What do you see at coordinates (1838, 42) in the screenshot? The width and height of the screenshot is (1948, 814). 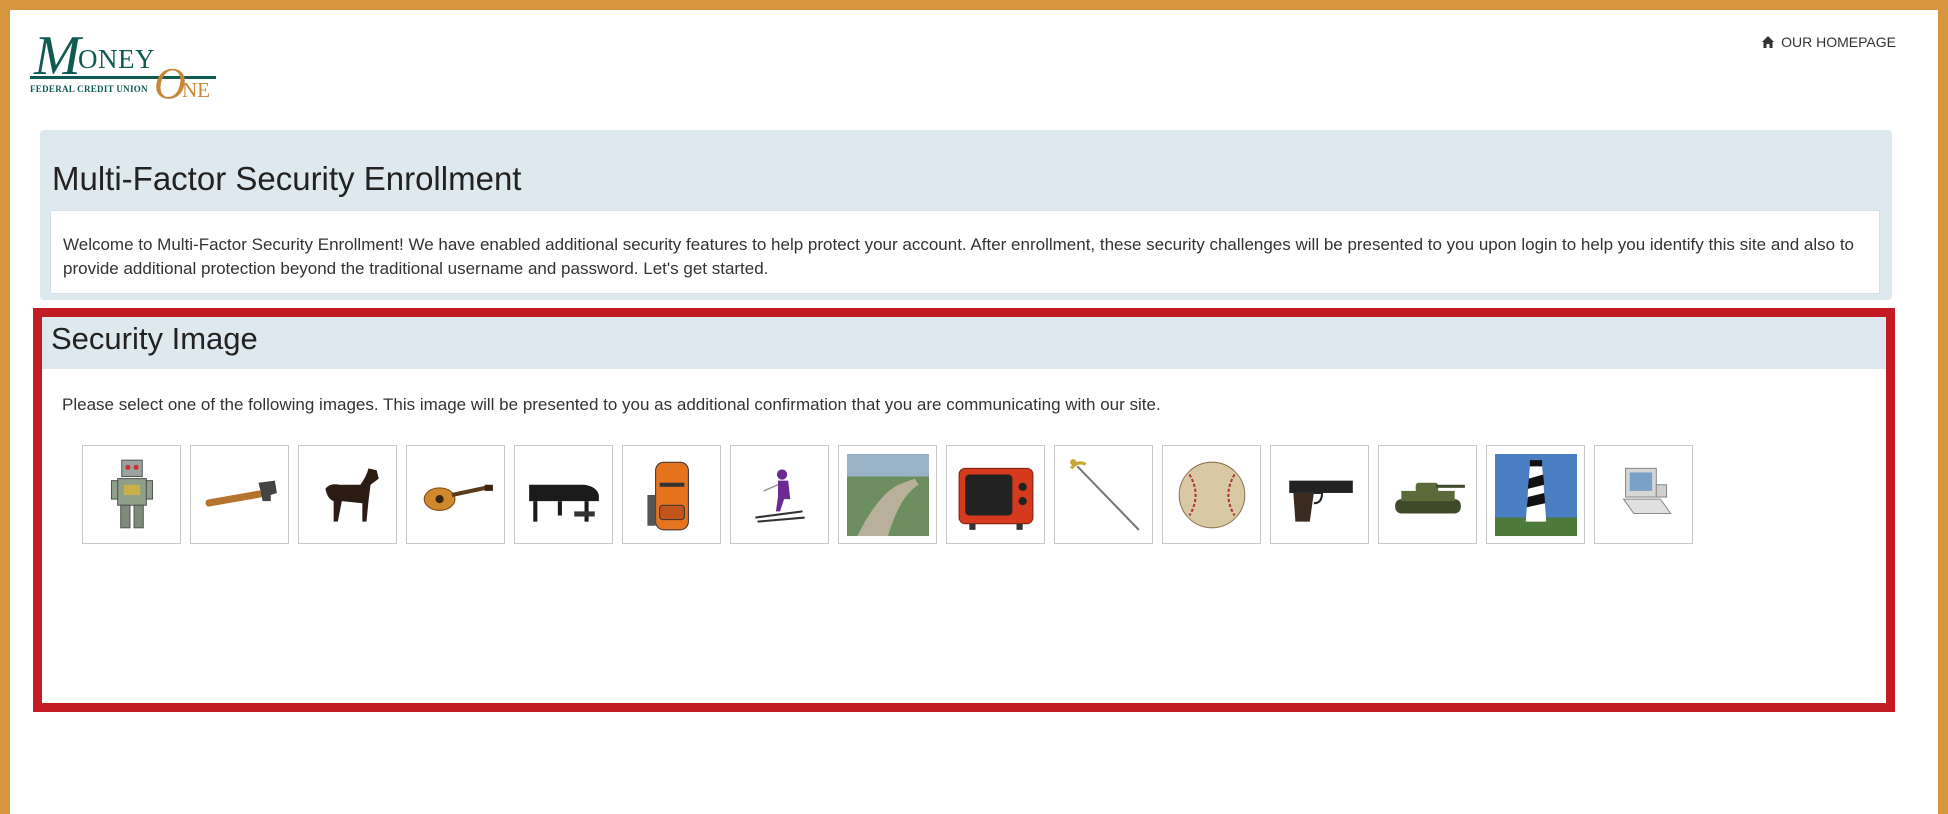 I see `home-link-label: OUR HOMEPAGE` at bounding box center [1838, 42].